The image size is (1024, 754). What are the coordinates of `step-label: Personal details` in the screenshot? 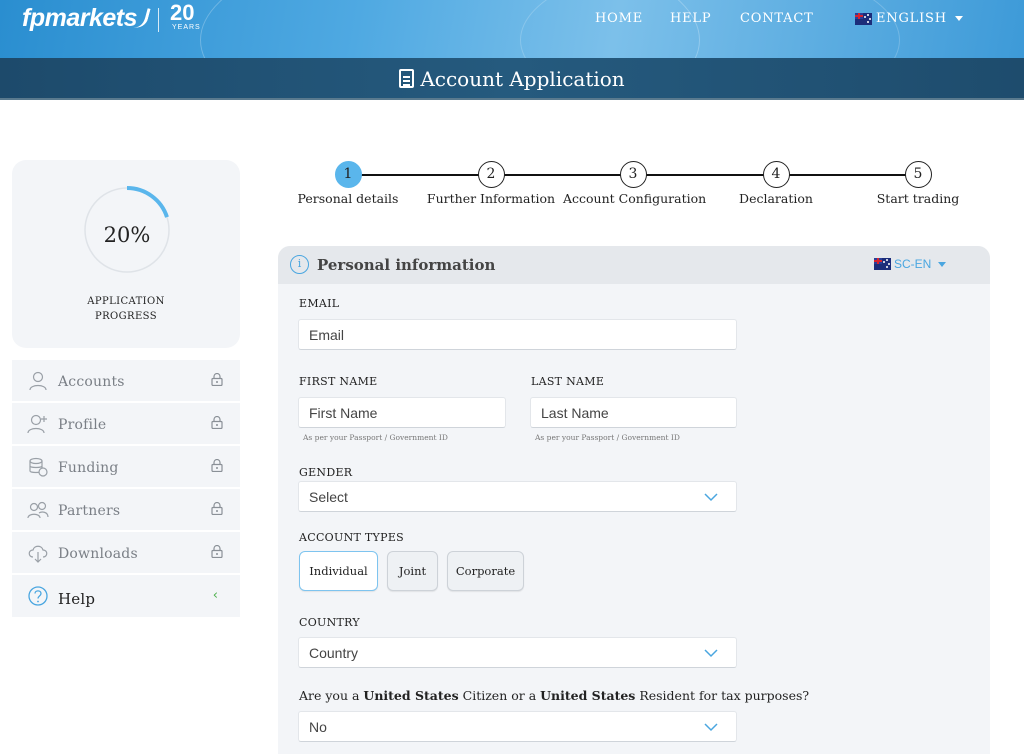 It's located at (348, 198).